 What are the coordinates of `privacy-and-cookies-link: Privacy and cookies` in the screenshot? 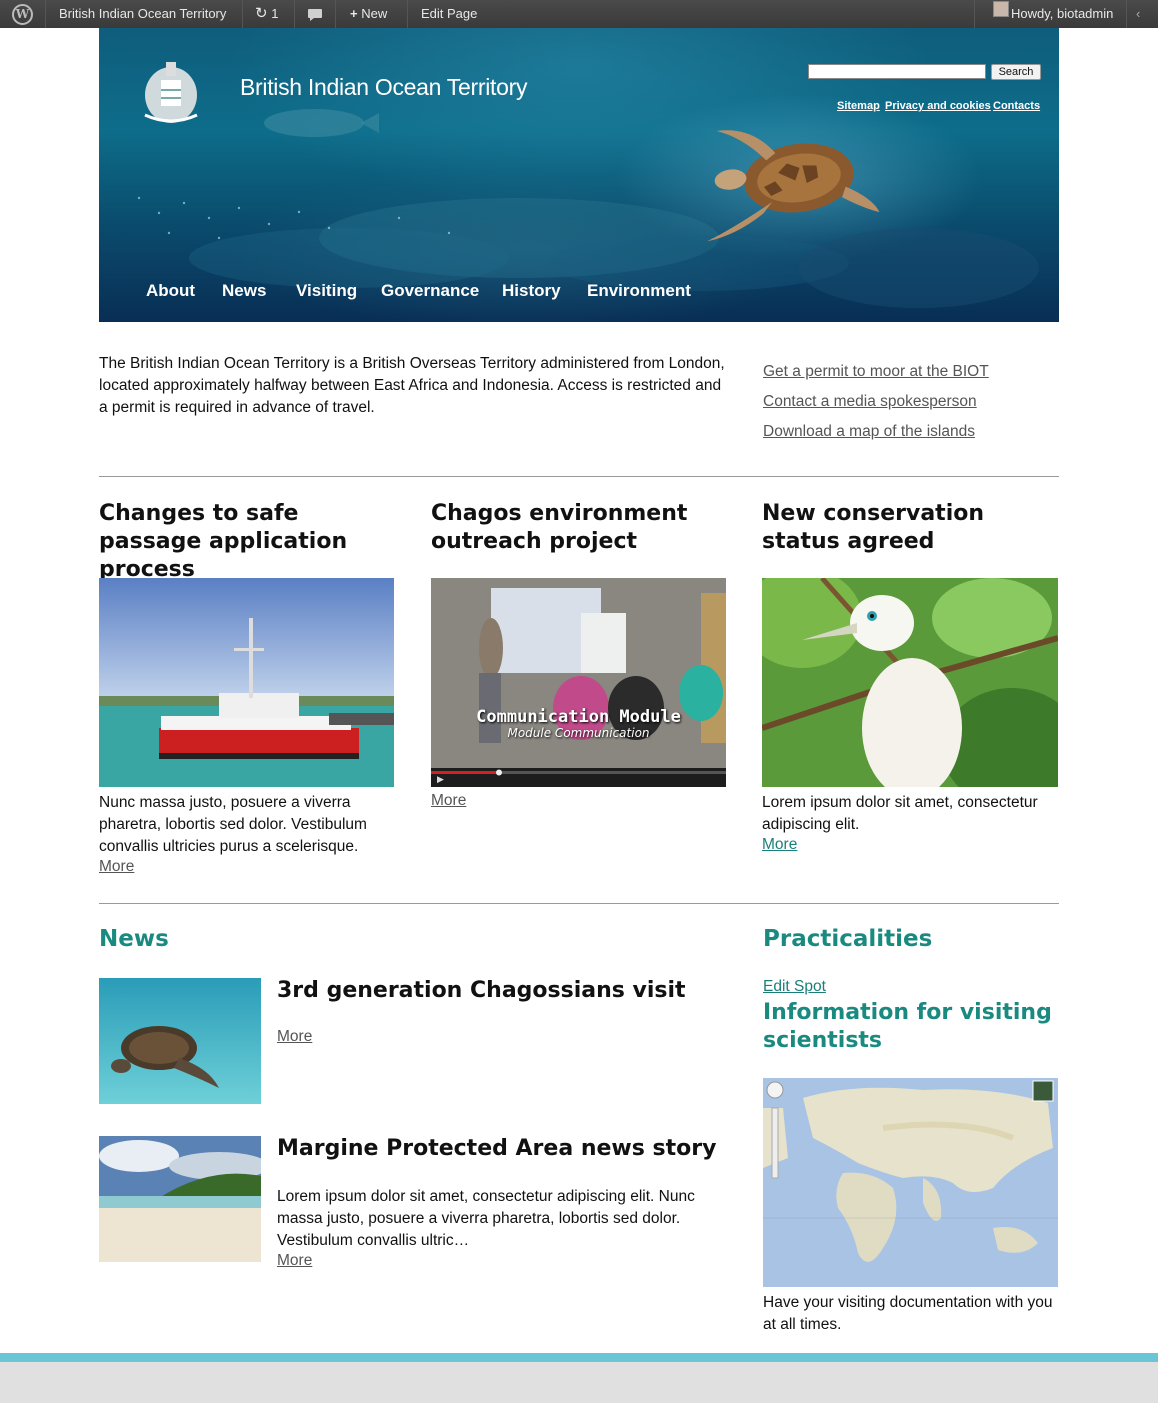 It's located at (938, 106).